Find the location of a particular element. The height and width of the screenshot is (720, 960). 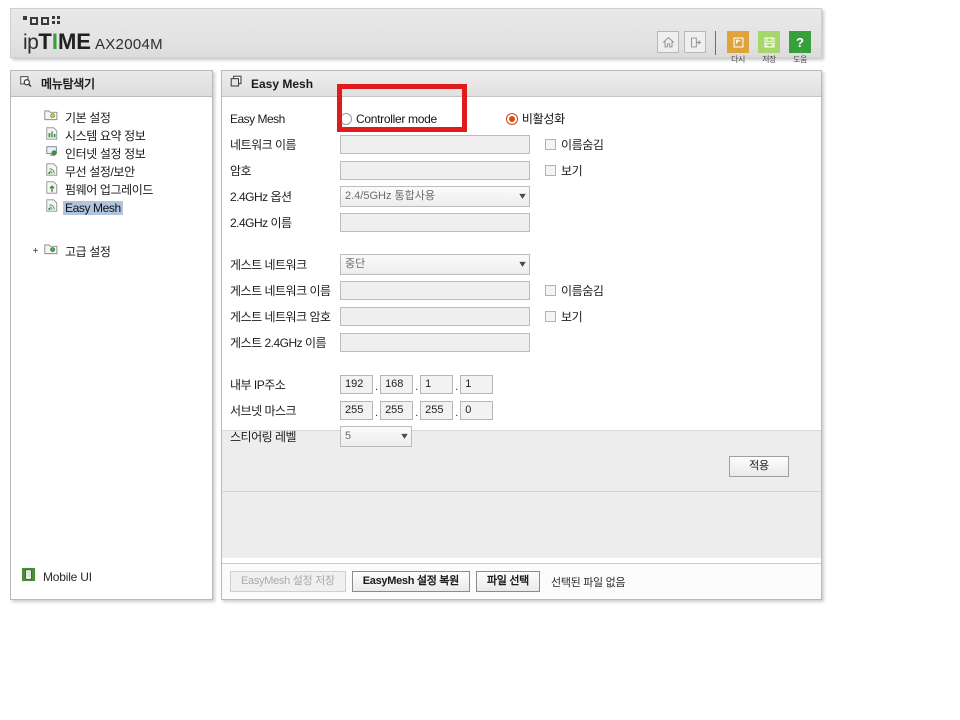

restore-easymesh-config-button: EasyMesh 설정 복원 is located at coordinates (410, 581).